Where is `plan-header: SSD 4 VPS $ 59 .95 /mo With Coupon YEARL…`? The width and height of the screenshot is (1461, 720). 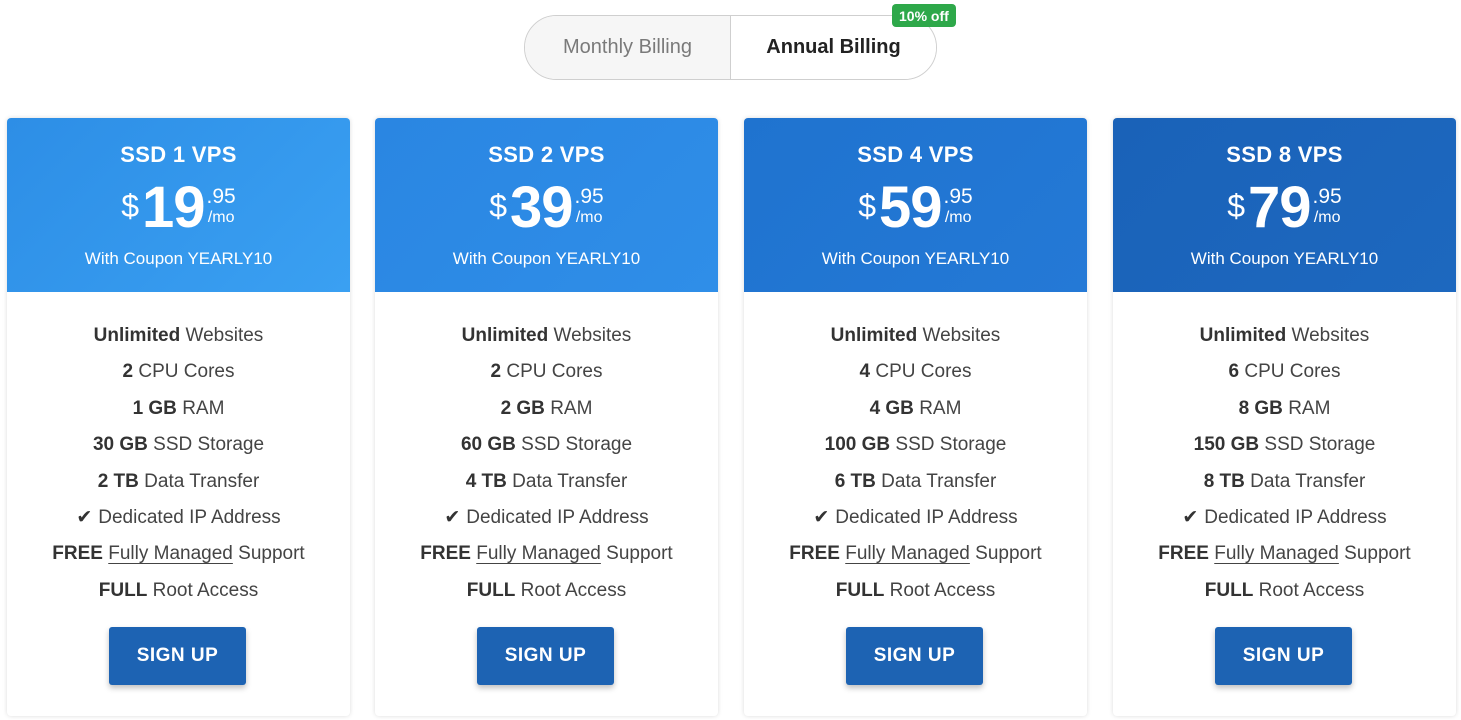
plan-header: SSD 4 VPS $ 59 .95 /mo With Coupon YEARL… is located at coordinates (915, 205).